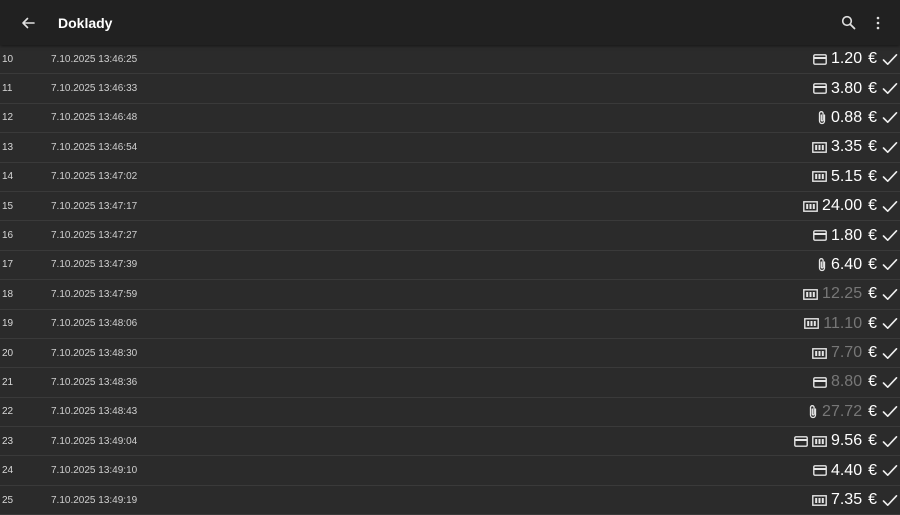  I want to click on list-item: 22 7.10.2025 13:48:43 27.72 €, so click(450, 413).